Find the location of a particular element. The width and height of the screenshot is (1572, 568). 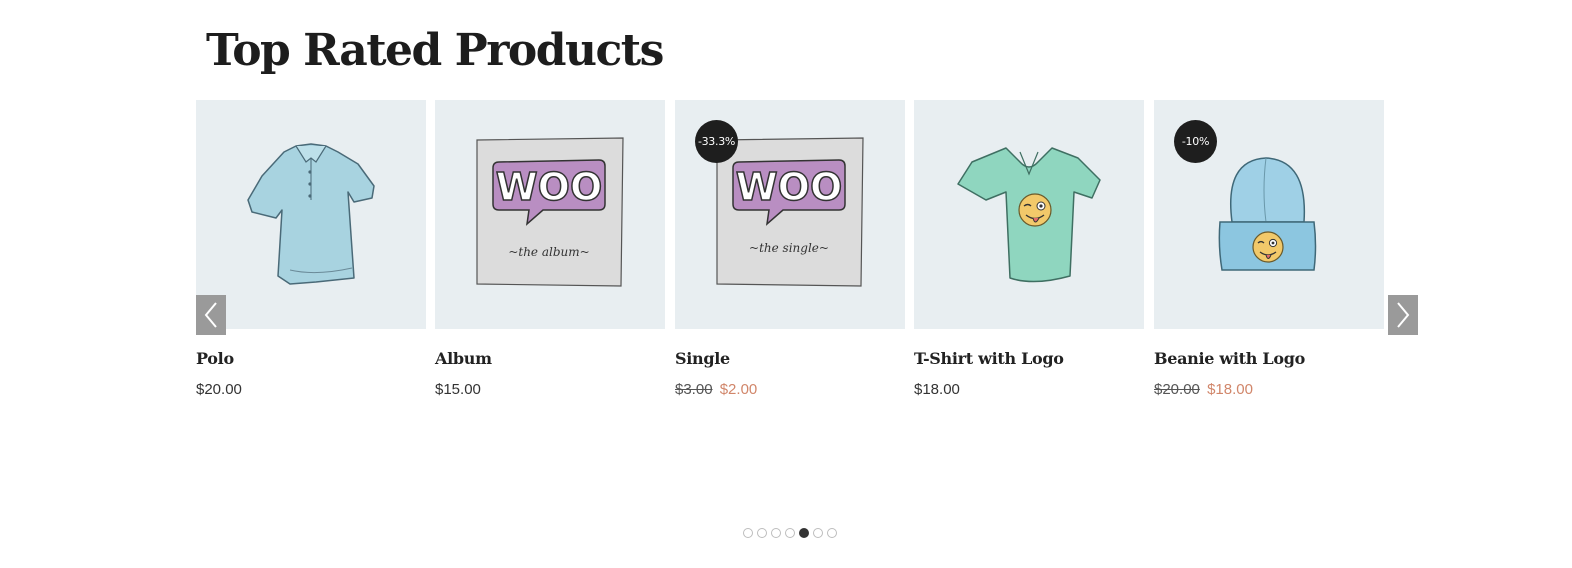

product-title: Single is located at coordinates (702, 358).